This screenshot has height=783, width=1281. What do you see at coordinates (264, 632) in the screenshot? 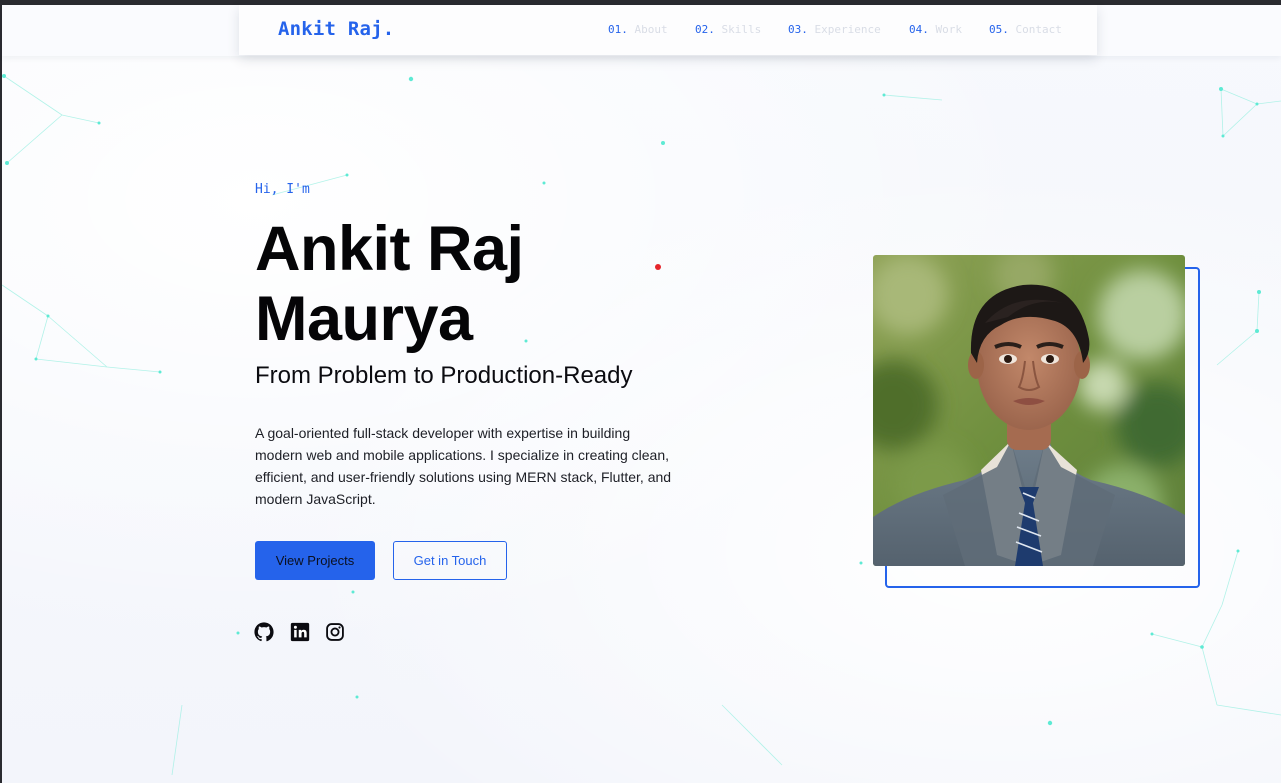
I see `github-icon` at bounding box center [264, 632].